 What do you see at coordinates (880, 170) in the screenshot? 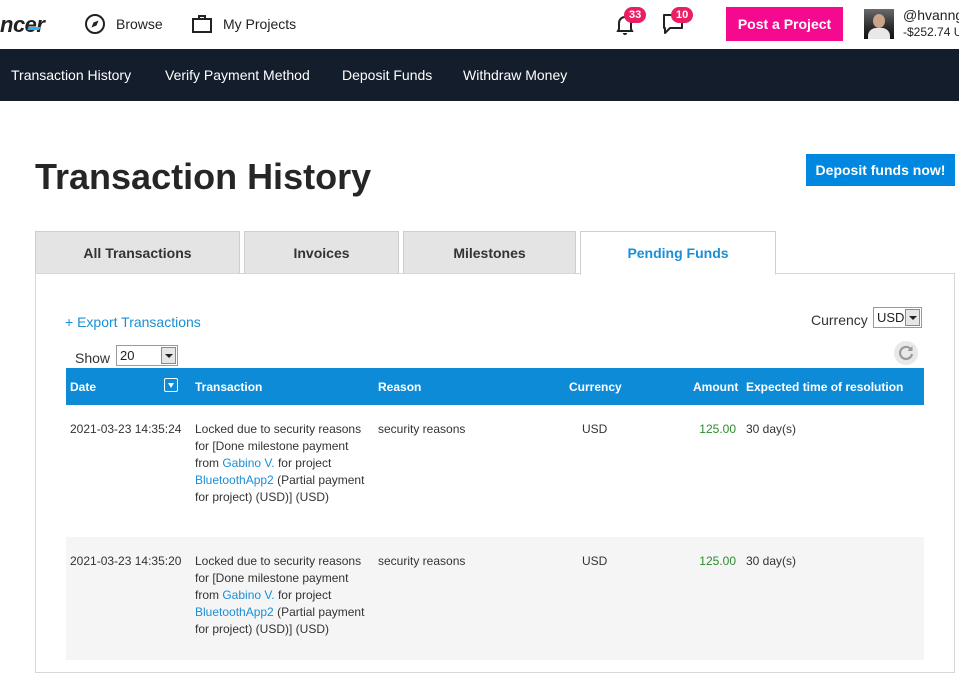
I see `deposit-funds-button: Deposit funds now!` at bounding box center [880, 170].